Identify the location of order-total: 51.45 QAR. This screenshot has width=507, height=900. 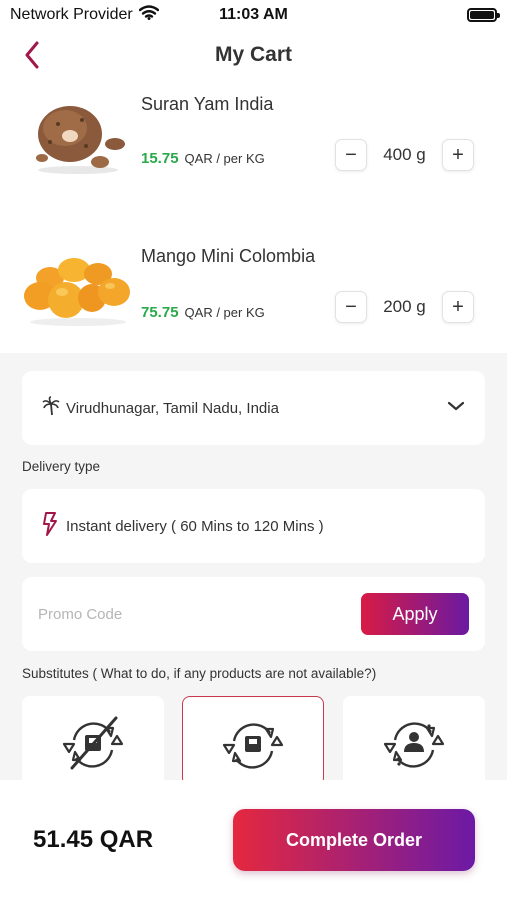
(93, 839).